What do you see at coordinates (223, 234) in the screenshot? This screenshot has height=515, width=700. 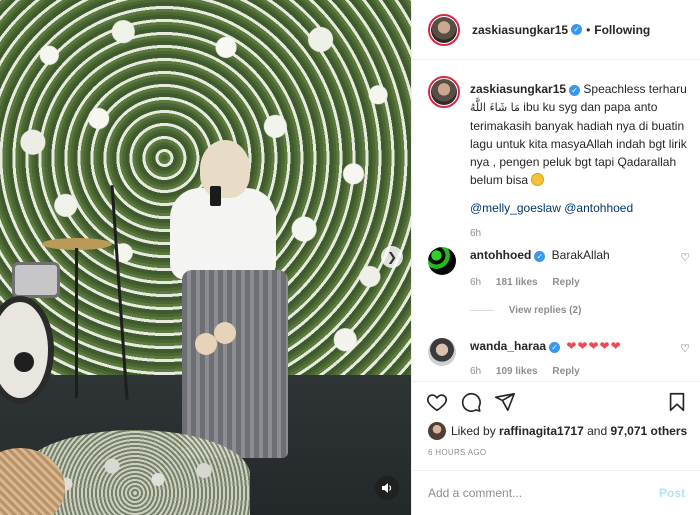 I see `performer-blouse` at bounding box center [223, 234].